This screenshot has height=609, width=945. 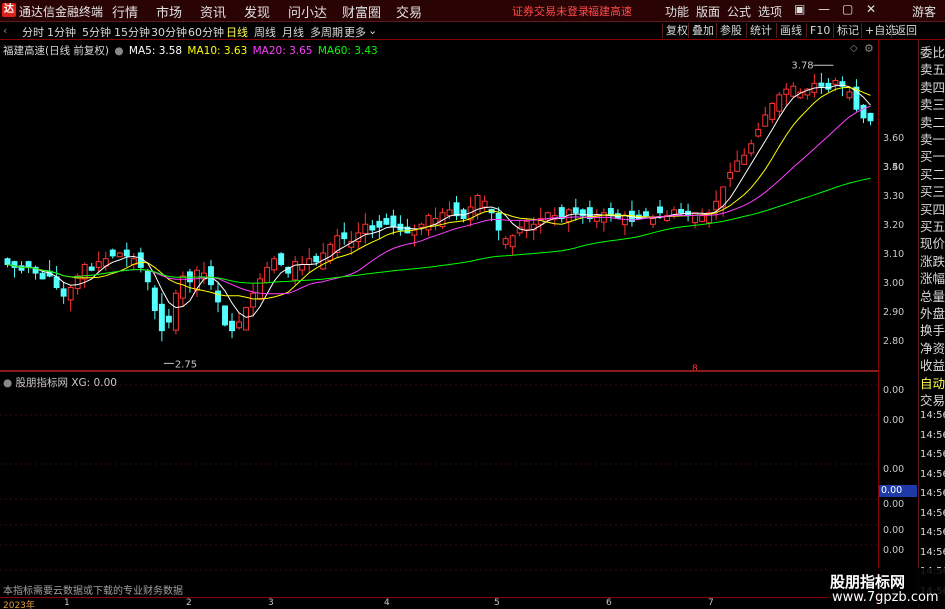 I want to click on x-label: 7, so click(x=711, y=603).